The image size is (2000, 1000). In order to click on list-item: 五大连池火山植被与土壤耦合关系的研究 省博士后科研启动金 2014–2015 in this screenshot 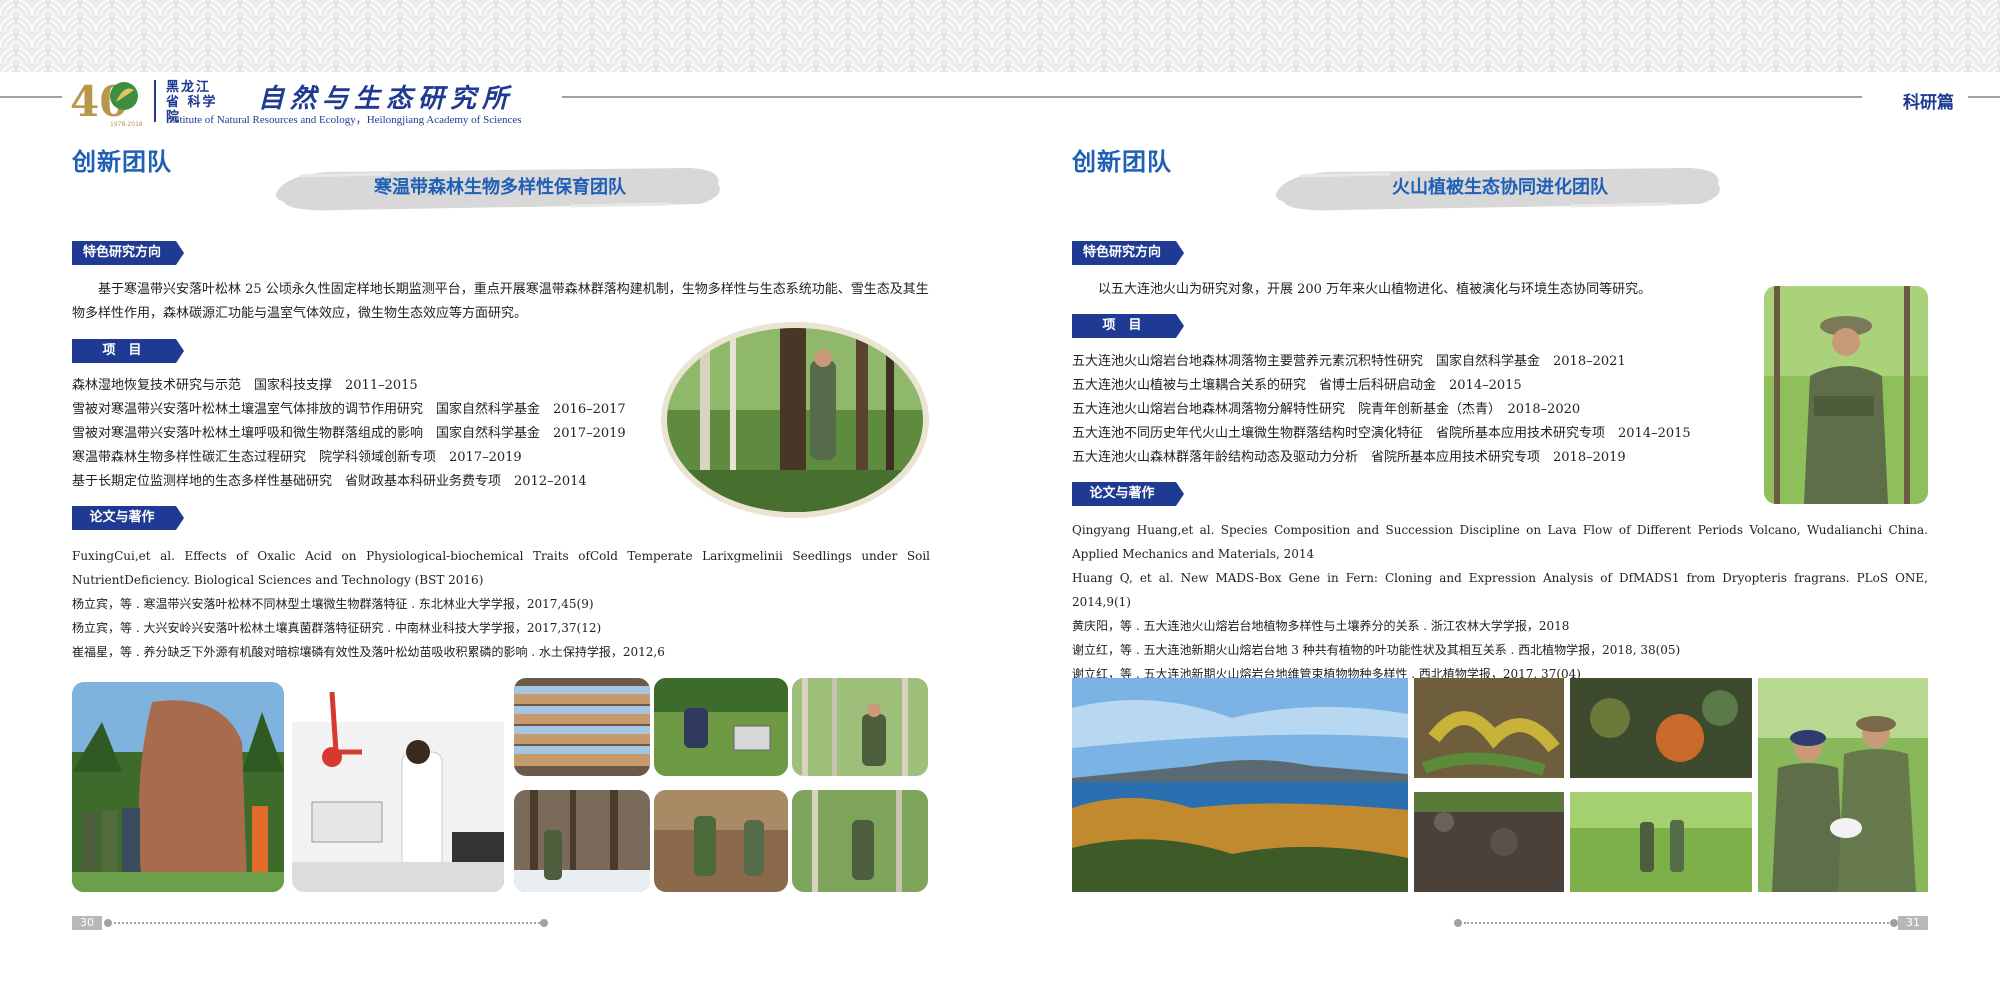, I will do `click(1297, 385)`.